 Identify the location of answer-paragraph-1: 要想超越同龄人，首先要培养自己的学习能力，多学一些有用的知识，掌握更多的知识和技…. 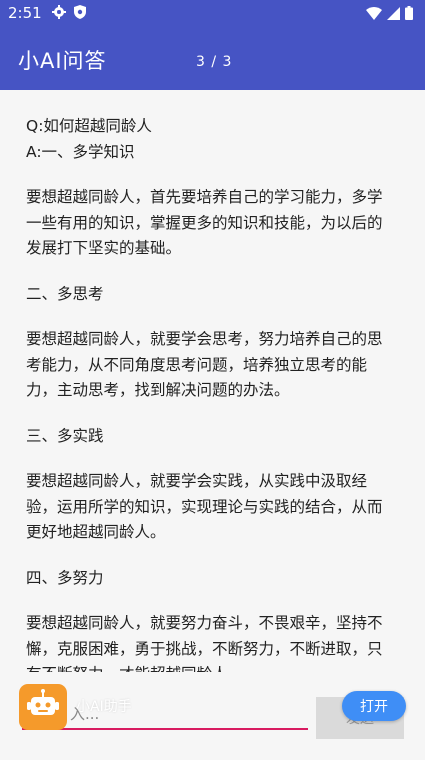
(204, 222).